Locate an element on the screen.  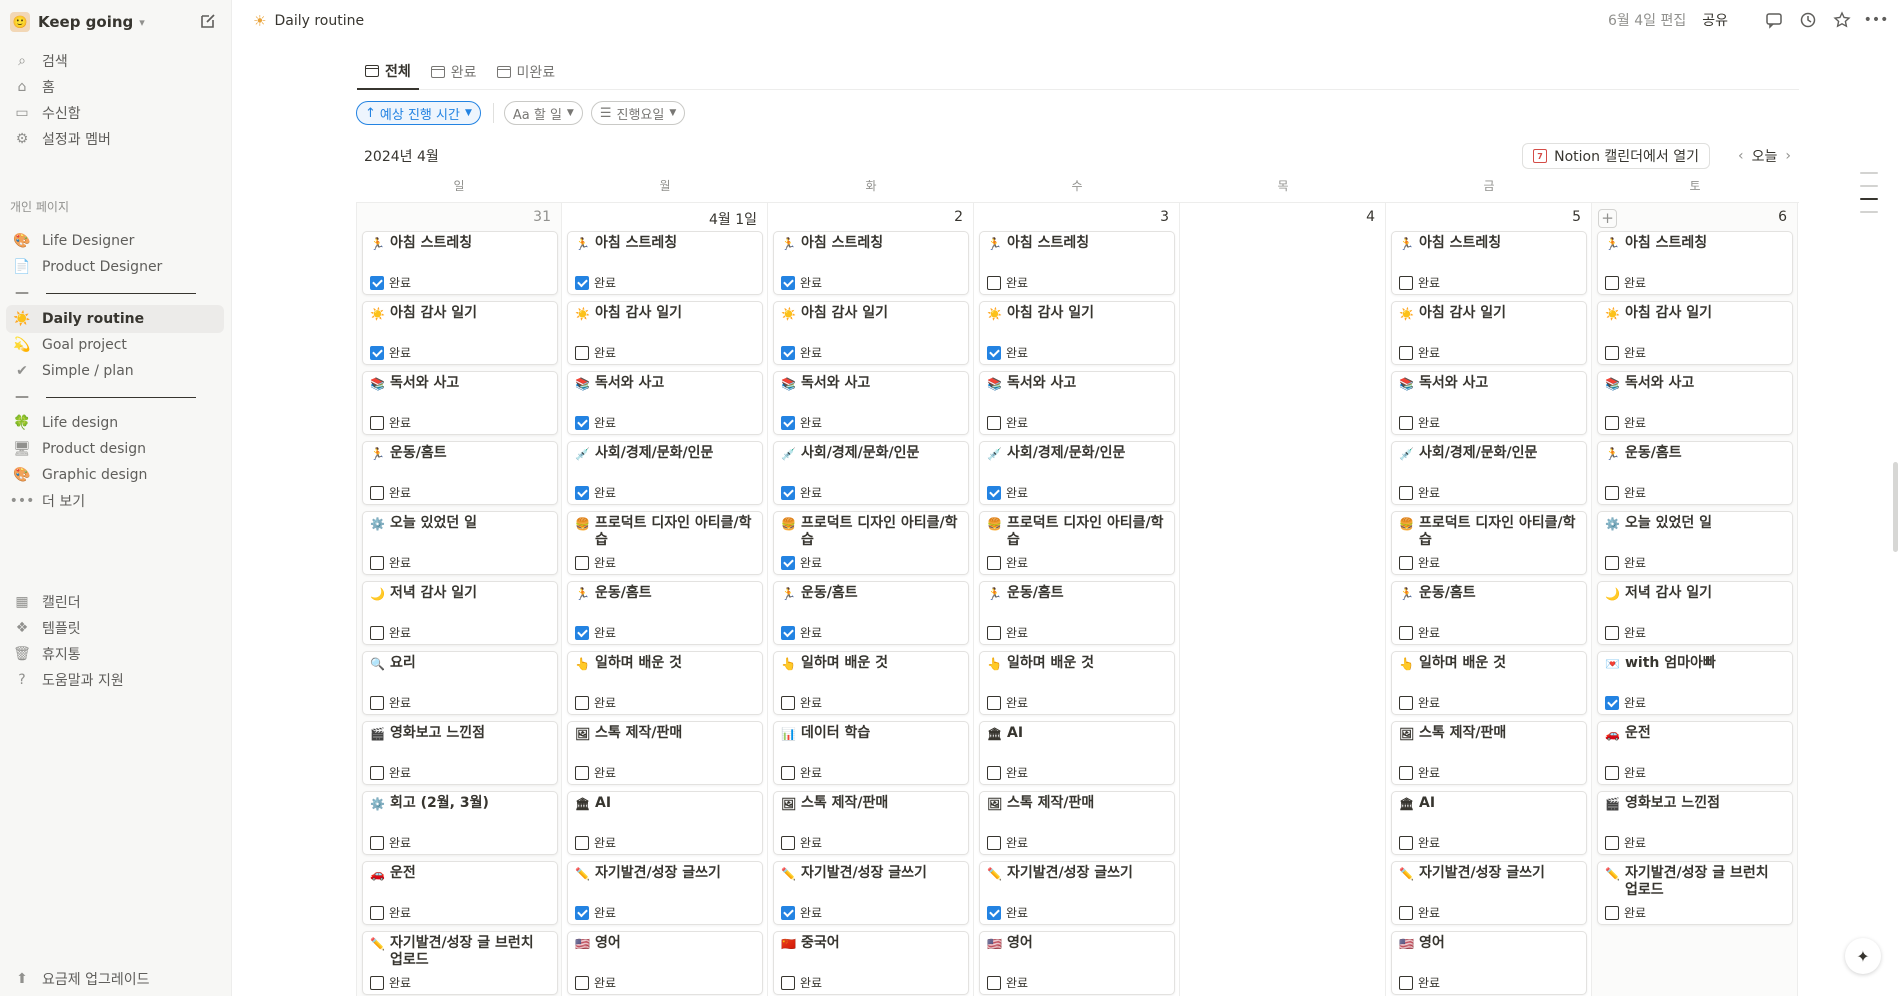
workspace-switcher: 🙂 Keep going ▾ is located at coordinates (77, 22).